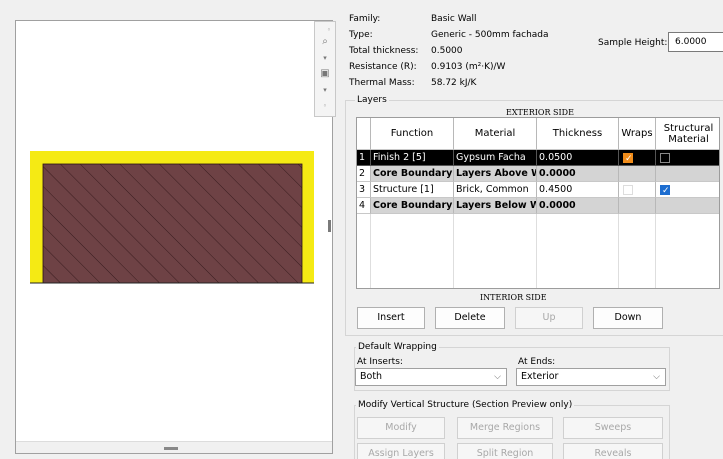 This screenshot has width=723, height=459. What do you see at coordinates (371, 376) in the screenshot?
I see `at-inserts-value: Both` at bounding box center [371, 376].